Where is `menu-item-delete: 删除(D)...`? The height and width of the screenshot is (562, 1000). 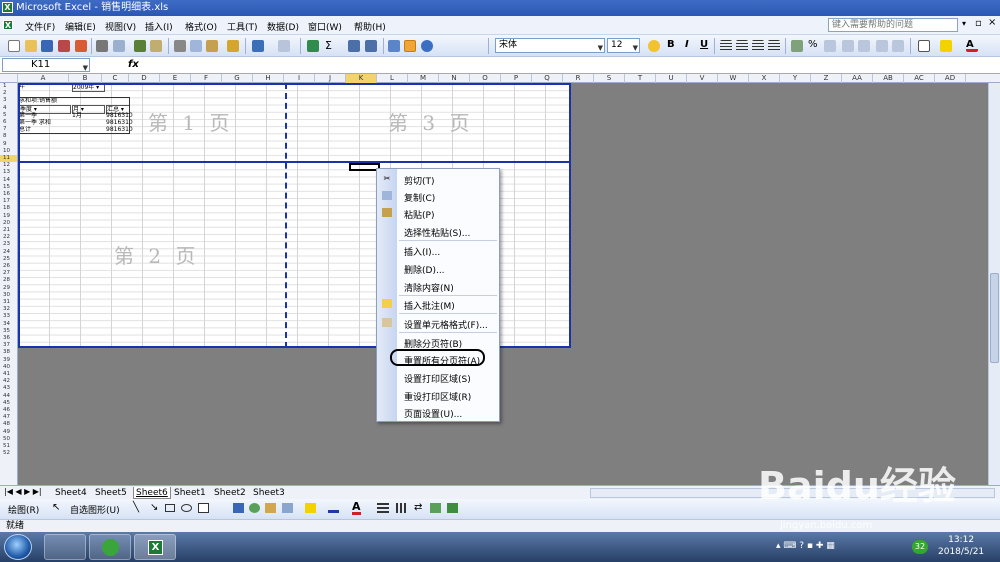 menu-item-delete: 删除(D)... is located at coordinates (424, 269).